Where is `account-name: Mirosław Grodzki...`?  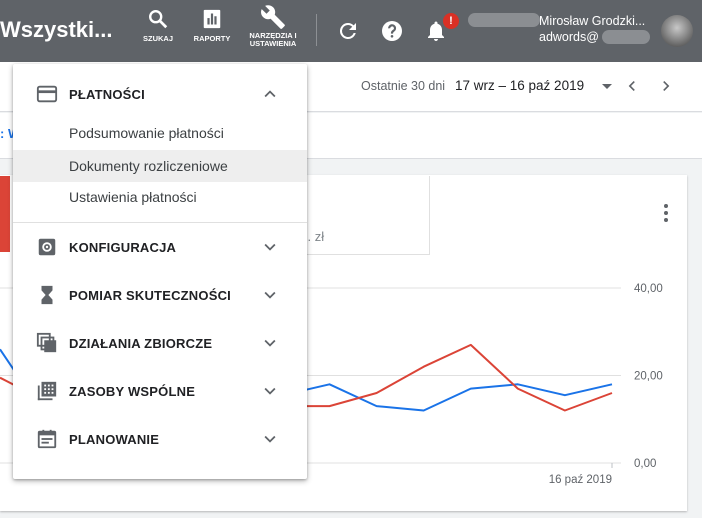 account-name: Mirosław Grodzki... is located at coordinates (592, 21).